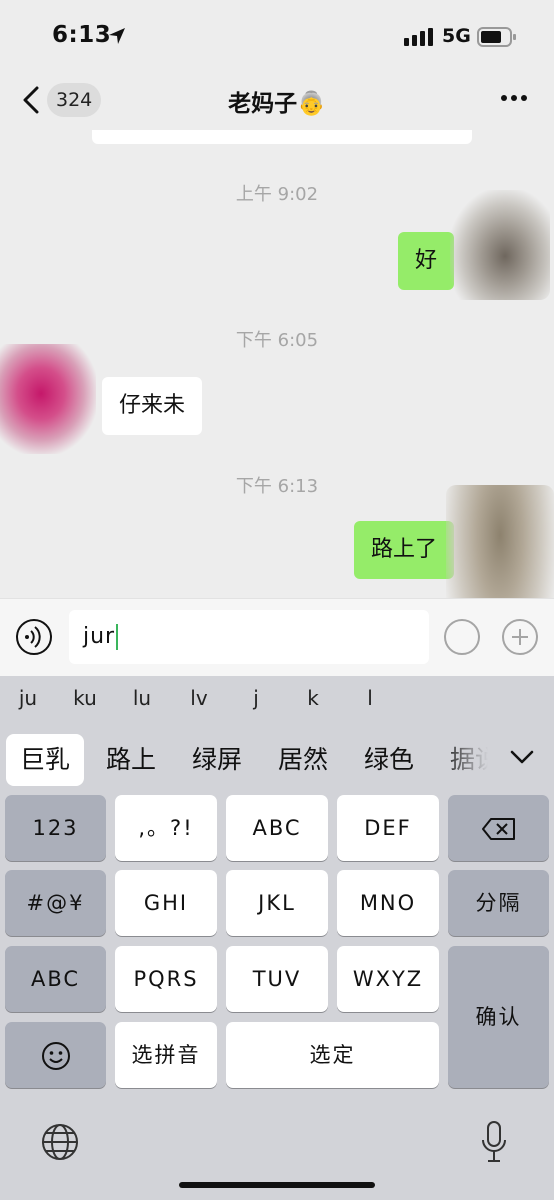 Image resolution: width=554 pixels, height=1200 pixels. Describe the element at coordinates (425, 261) in the screenshot. I see `outgoing-message: 好` at that location.